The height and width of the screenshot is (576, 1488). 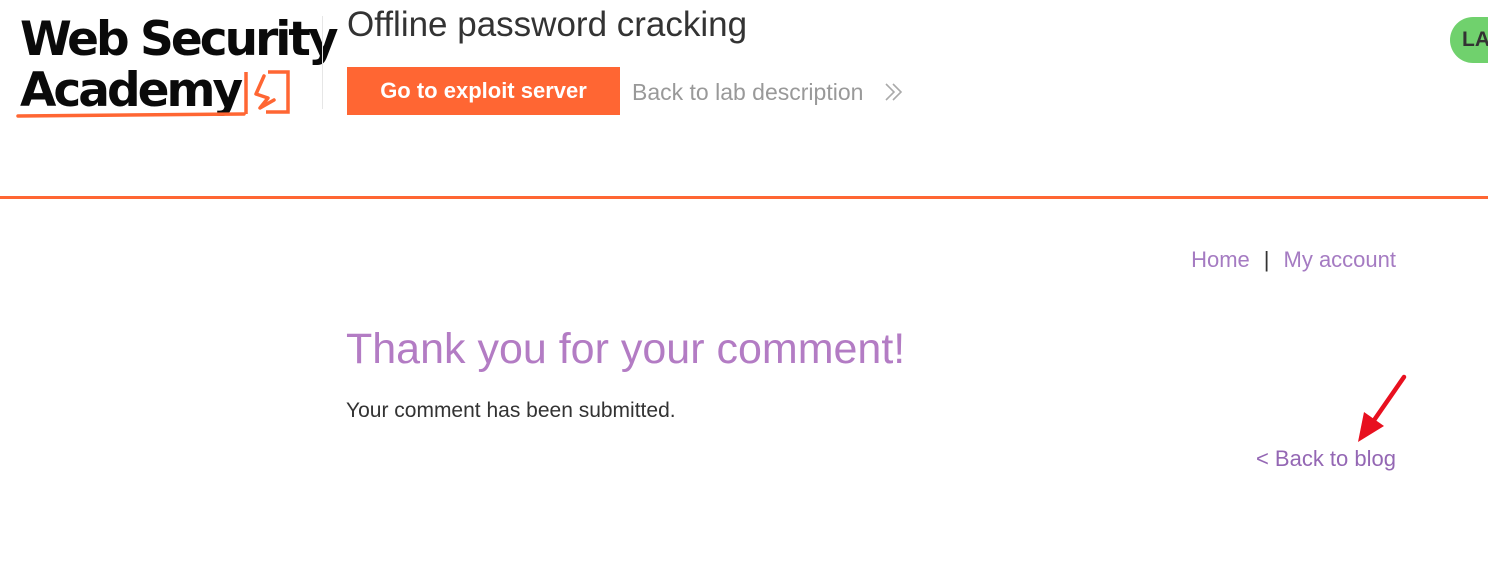 I want to click on logo-text-line1: Web Security, so click(x=179, y=39).